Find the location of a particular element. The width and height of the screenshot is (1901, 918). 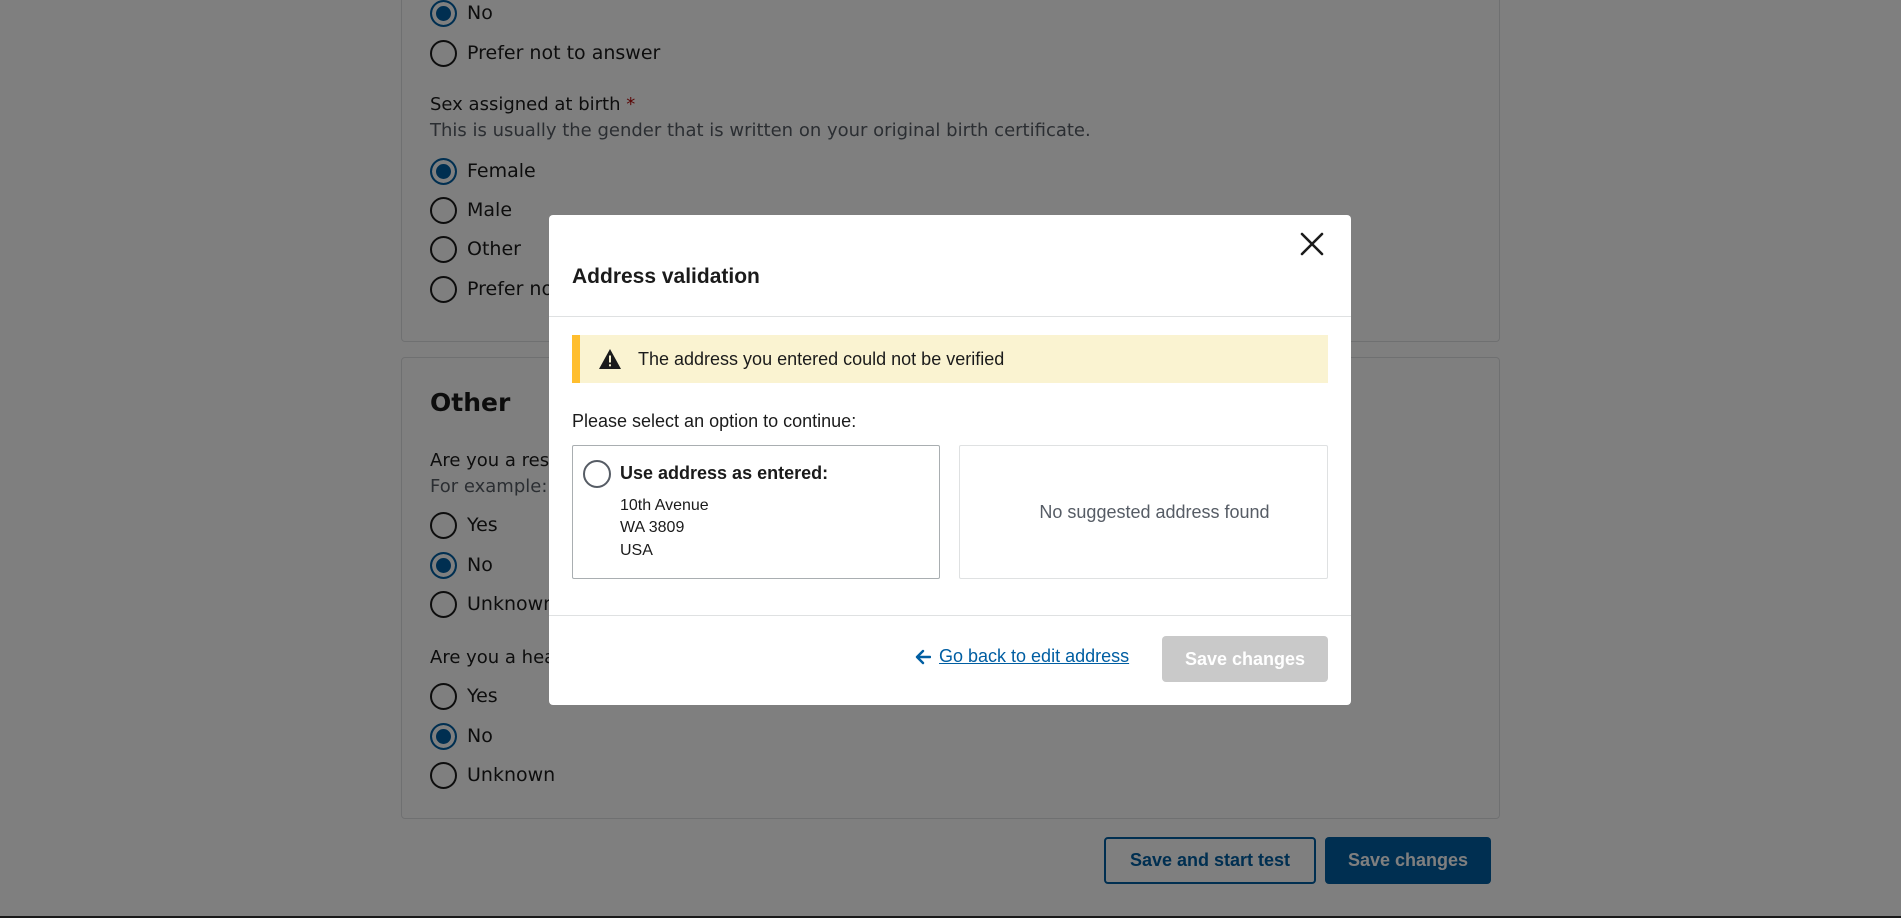

modal-footer-divider is located at coordinates (950, 615).